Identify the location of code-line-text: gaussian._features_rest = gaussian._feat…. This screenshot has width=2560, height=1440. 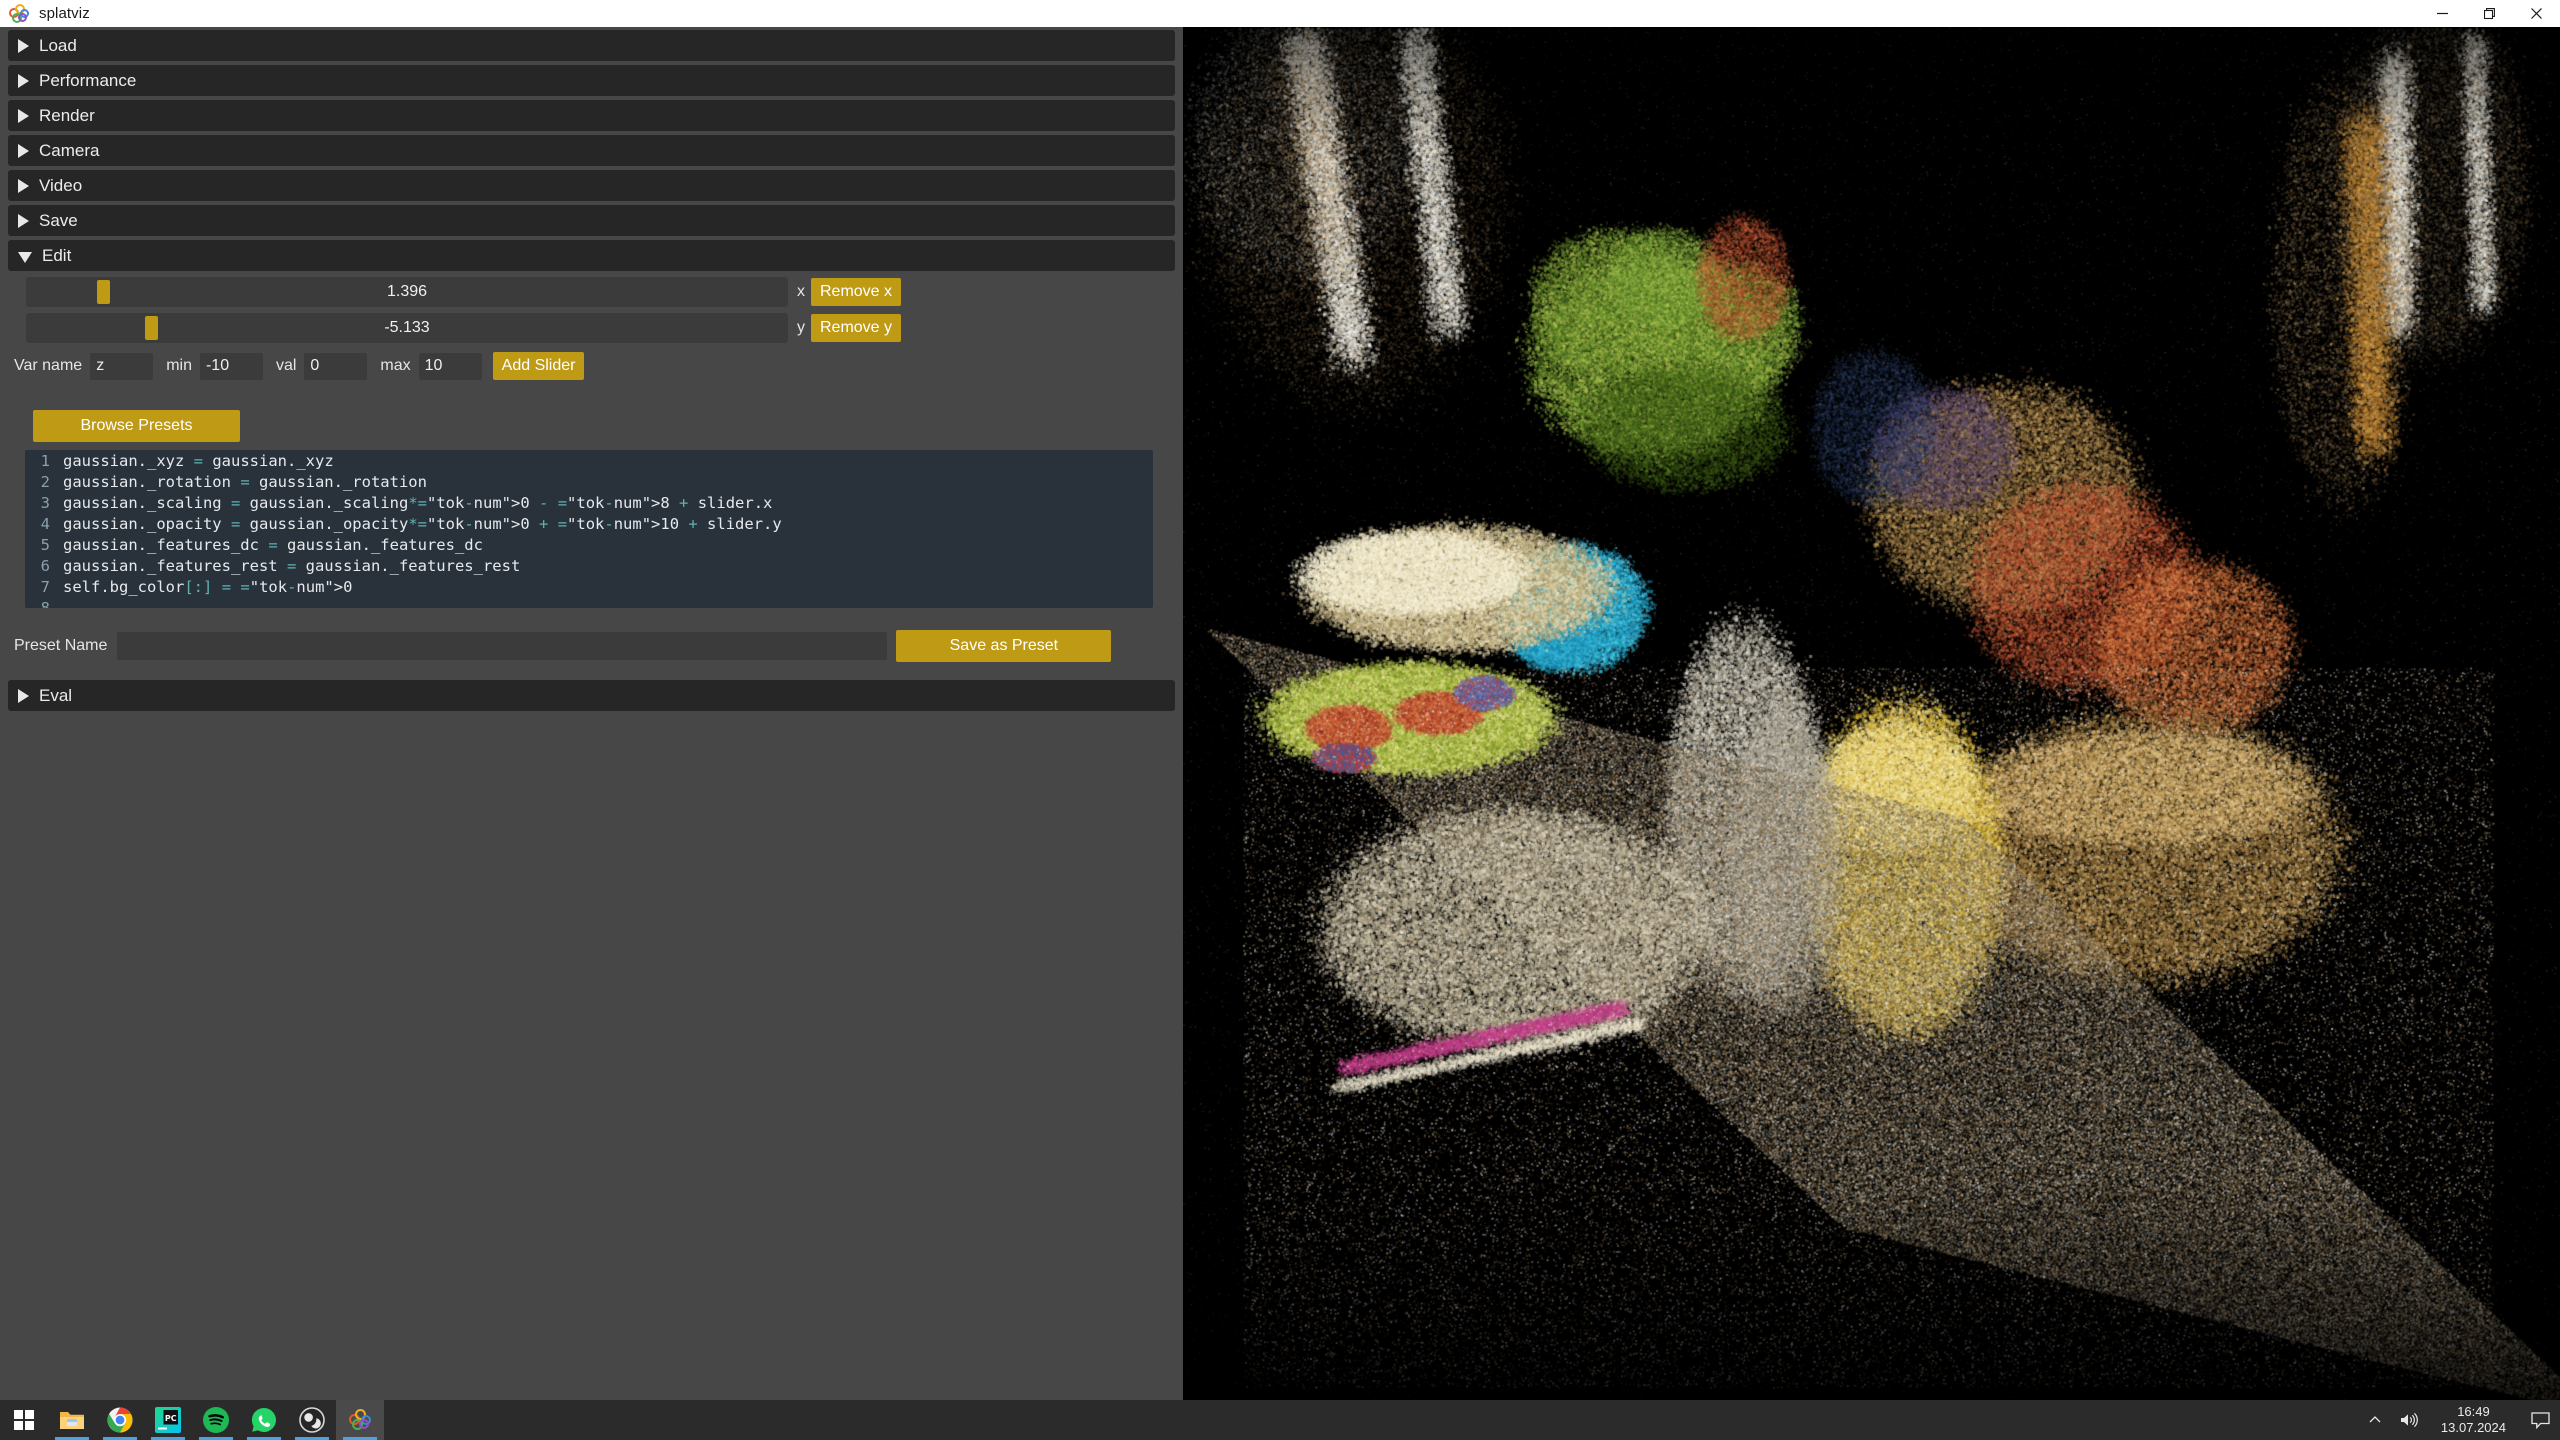
(292, 565).